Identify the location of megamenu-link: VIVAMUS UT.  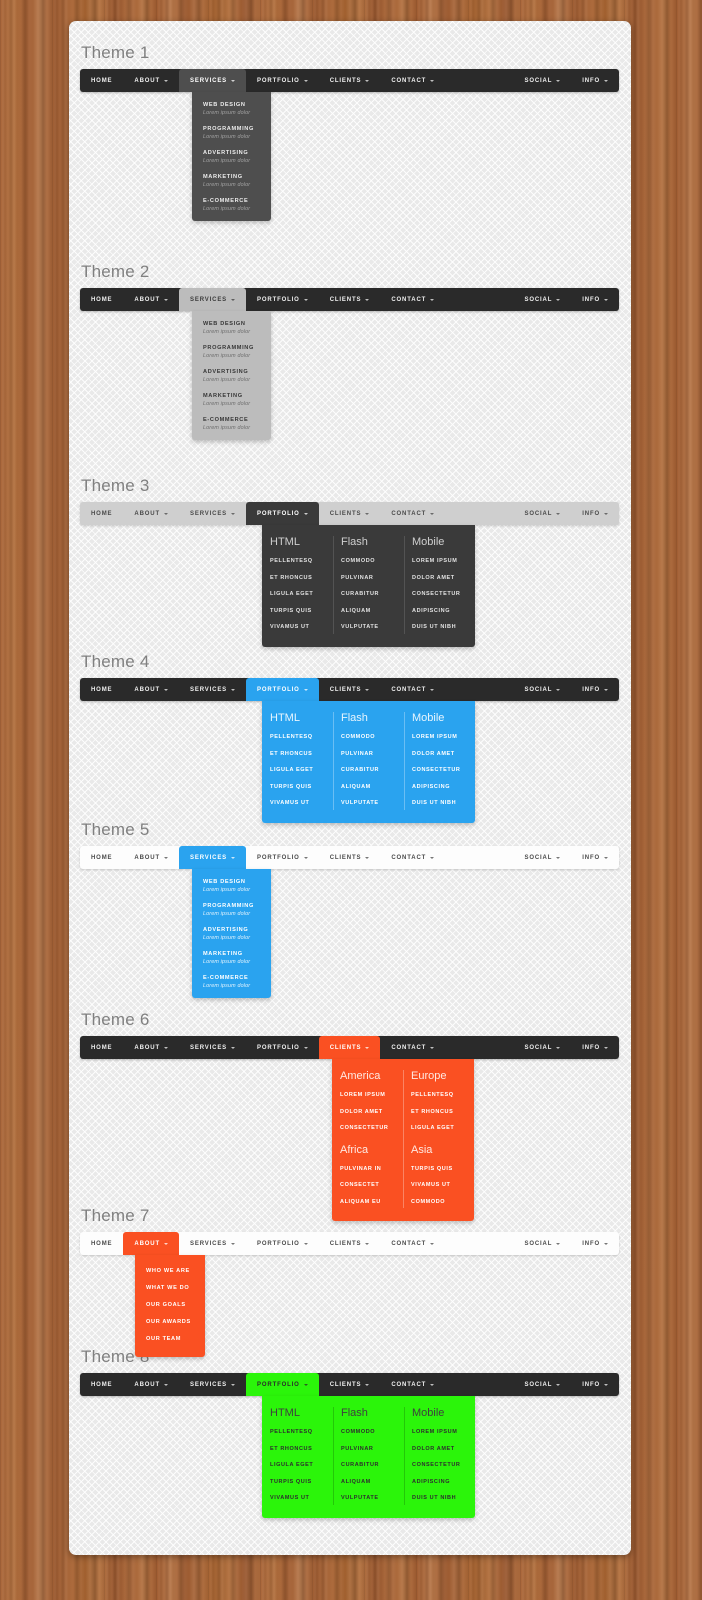
(438, 1185).